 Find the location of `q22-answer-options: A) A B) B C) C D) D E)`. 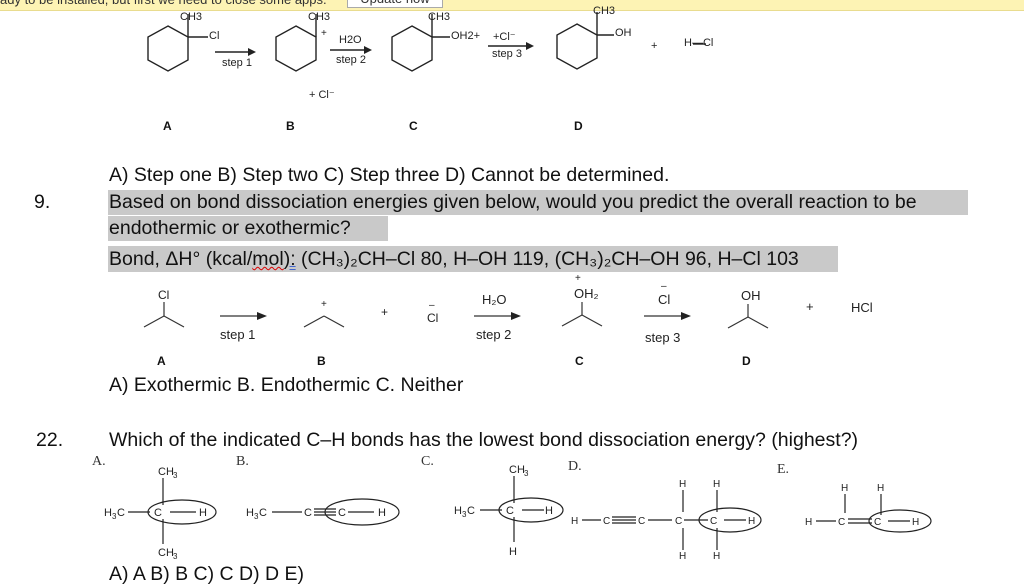

q22-answer-options: A) A B) B C) C D) D E) is located at coordinates (207, 574).